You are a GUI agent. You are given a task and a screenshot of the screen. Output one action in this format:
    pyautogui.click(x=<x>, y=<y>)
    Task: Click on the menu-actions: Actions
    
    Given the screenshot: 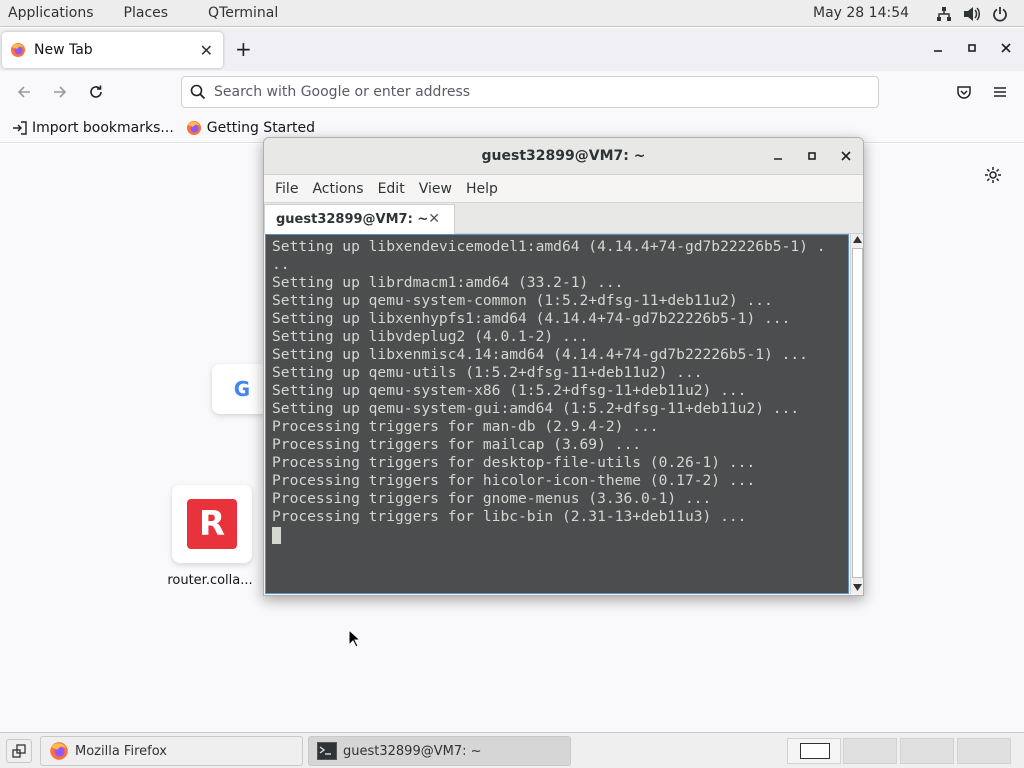 What is the action you would take?
    pyautogui.click(x=337, y=189)
    